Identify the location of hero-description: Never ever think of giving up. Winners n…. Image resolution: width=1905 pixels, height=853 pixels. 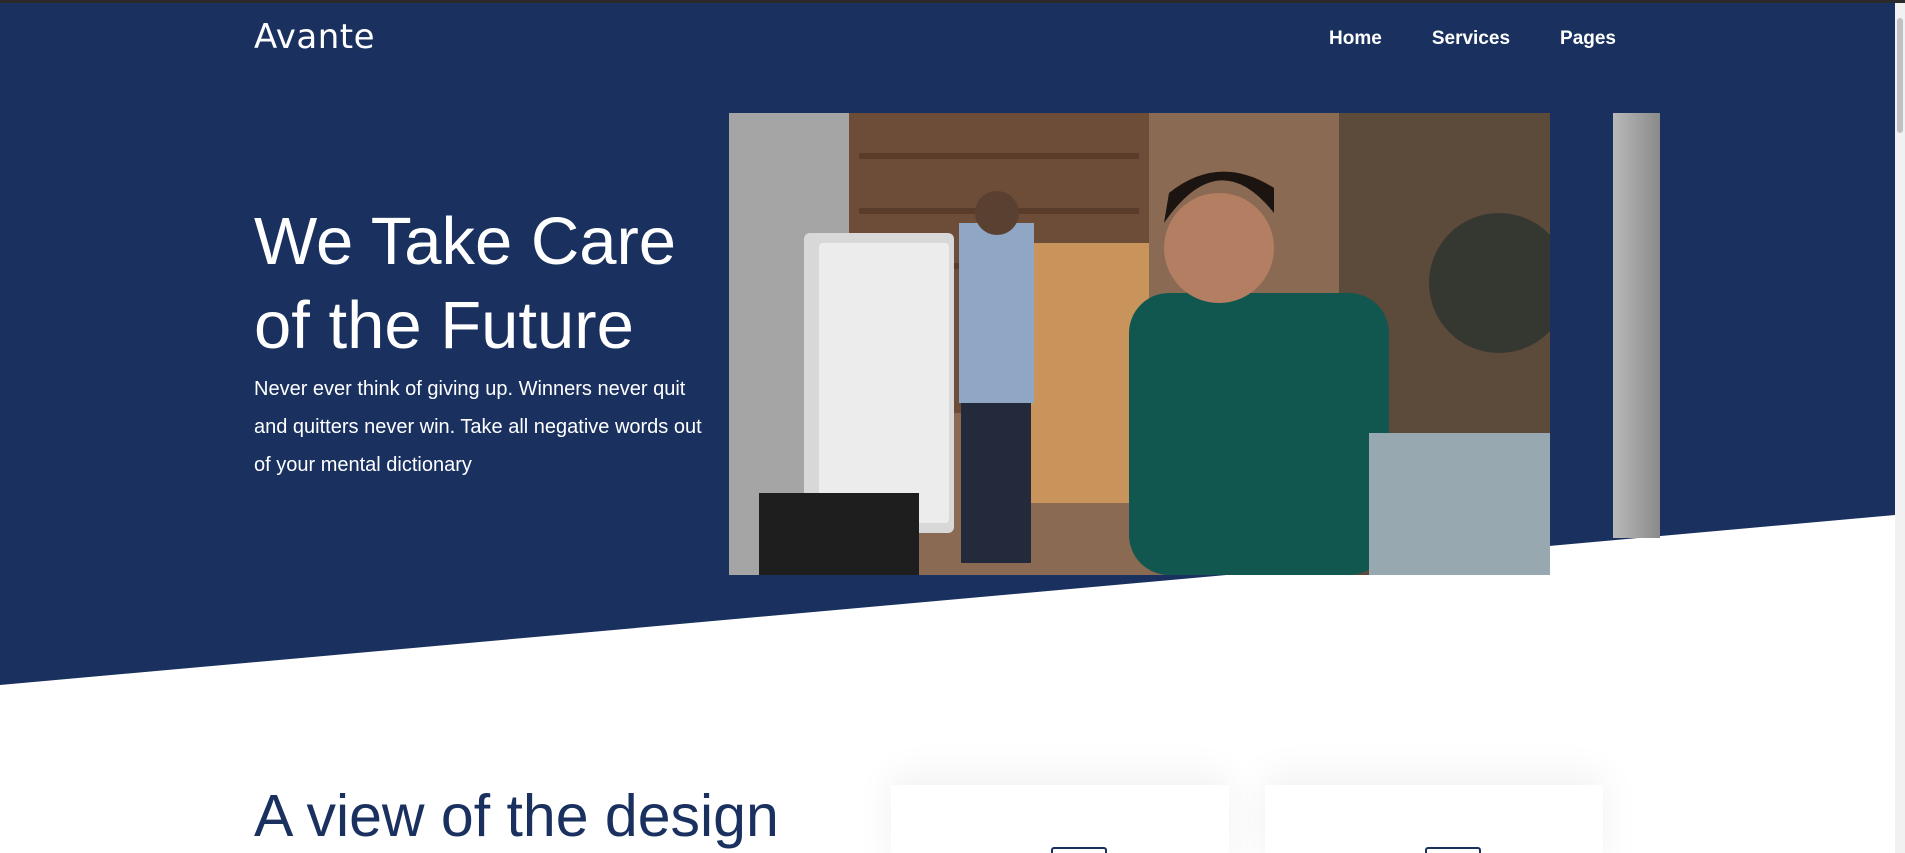
(478, 427).